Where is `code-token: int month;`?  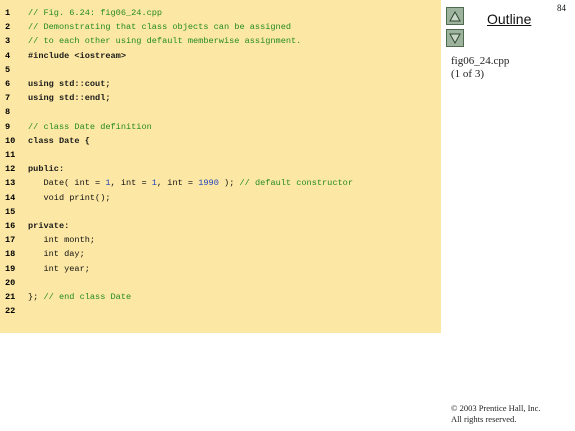 code-token: int month; is located at coordinates (62, 240).